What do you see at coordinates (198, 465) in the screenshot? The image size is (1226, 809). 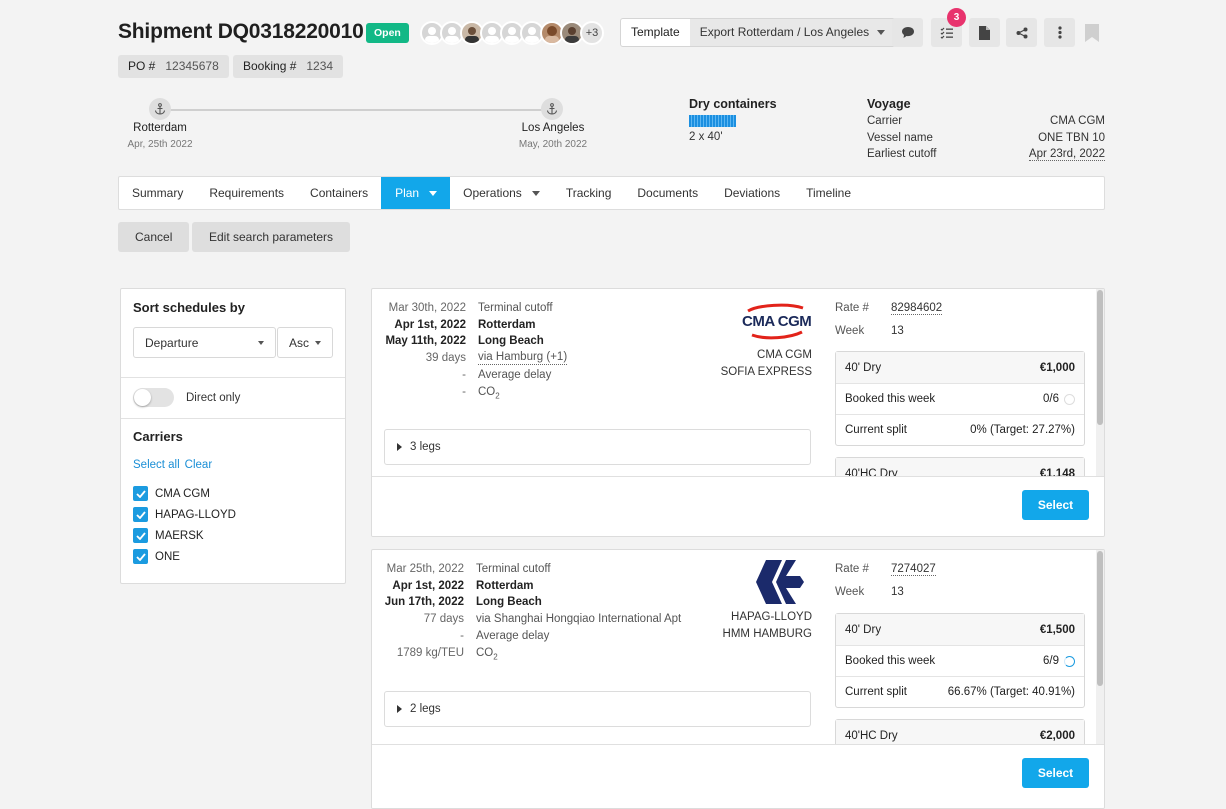 I see `clear-link: Clear` at bounding box center [198, 465].